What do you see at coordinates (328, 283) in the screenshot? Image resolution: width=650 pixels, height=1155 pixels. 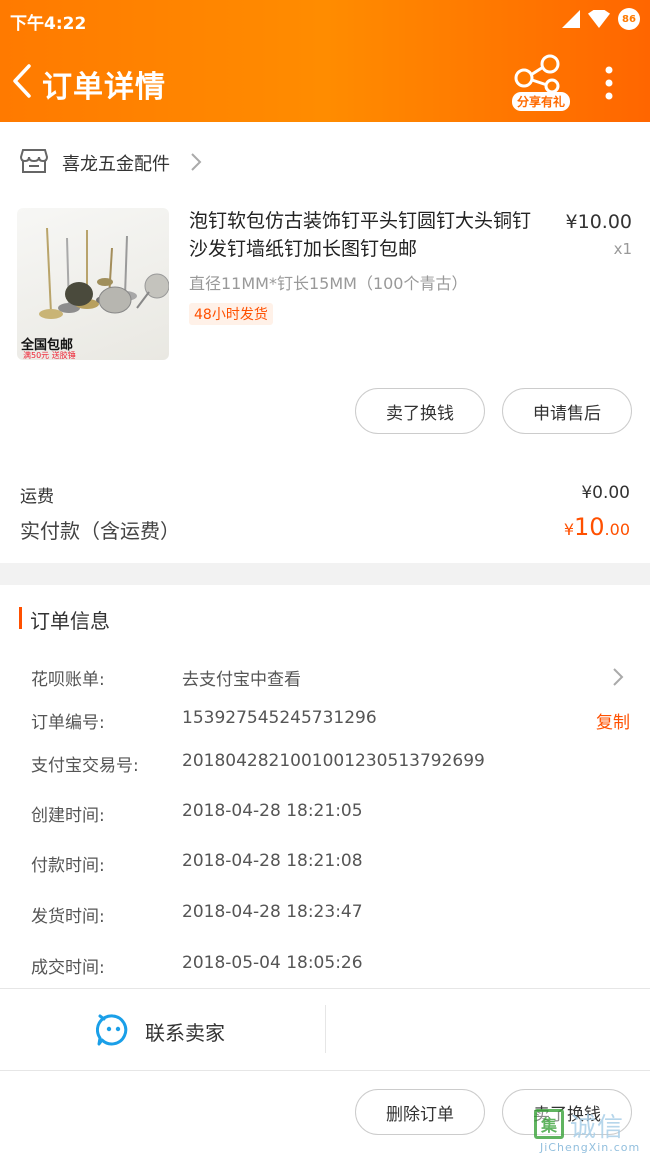 I see `product-sku: 直径11MM*钉长15MM（100个青古）` at bounding box center [328, 283].